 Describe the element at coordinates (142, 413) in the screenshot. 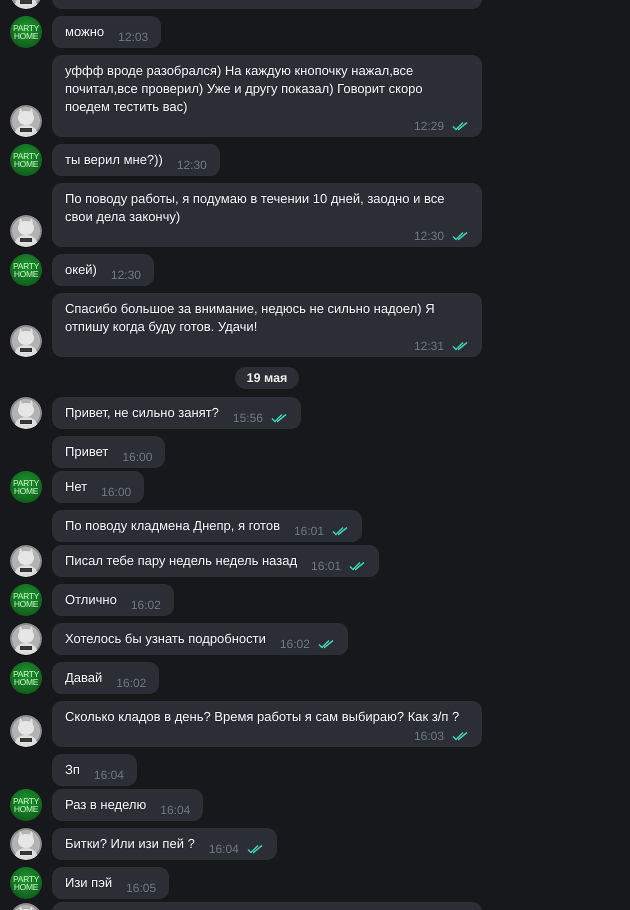

I see `message-text: Привет, не сильно занят?` at that location.